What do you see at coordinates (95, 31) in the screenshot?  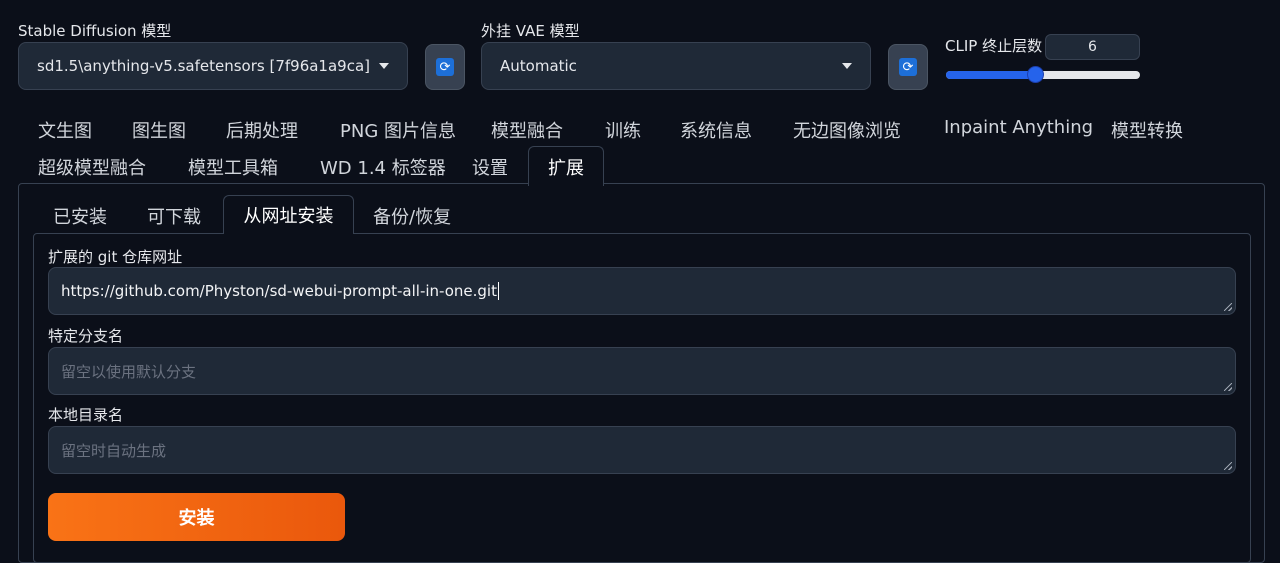 I see `sd-model-label: Stable Diffusion 模型` at bounding box center [95, 31].